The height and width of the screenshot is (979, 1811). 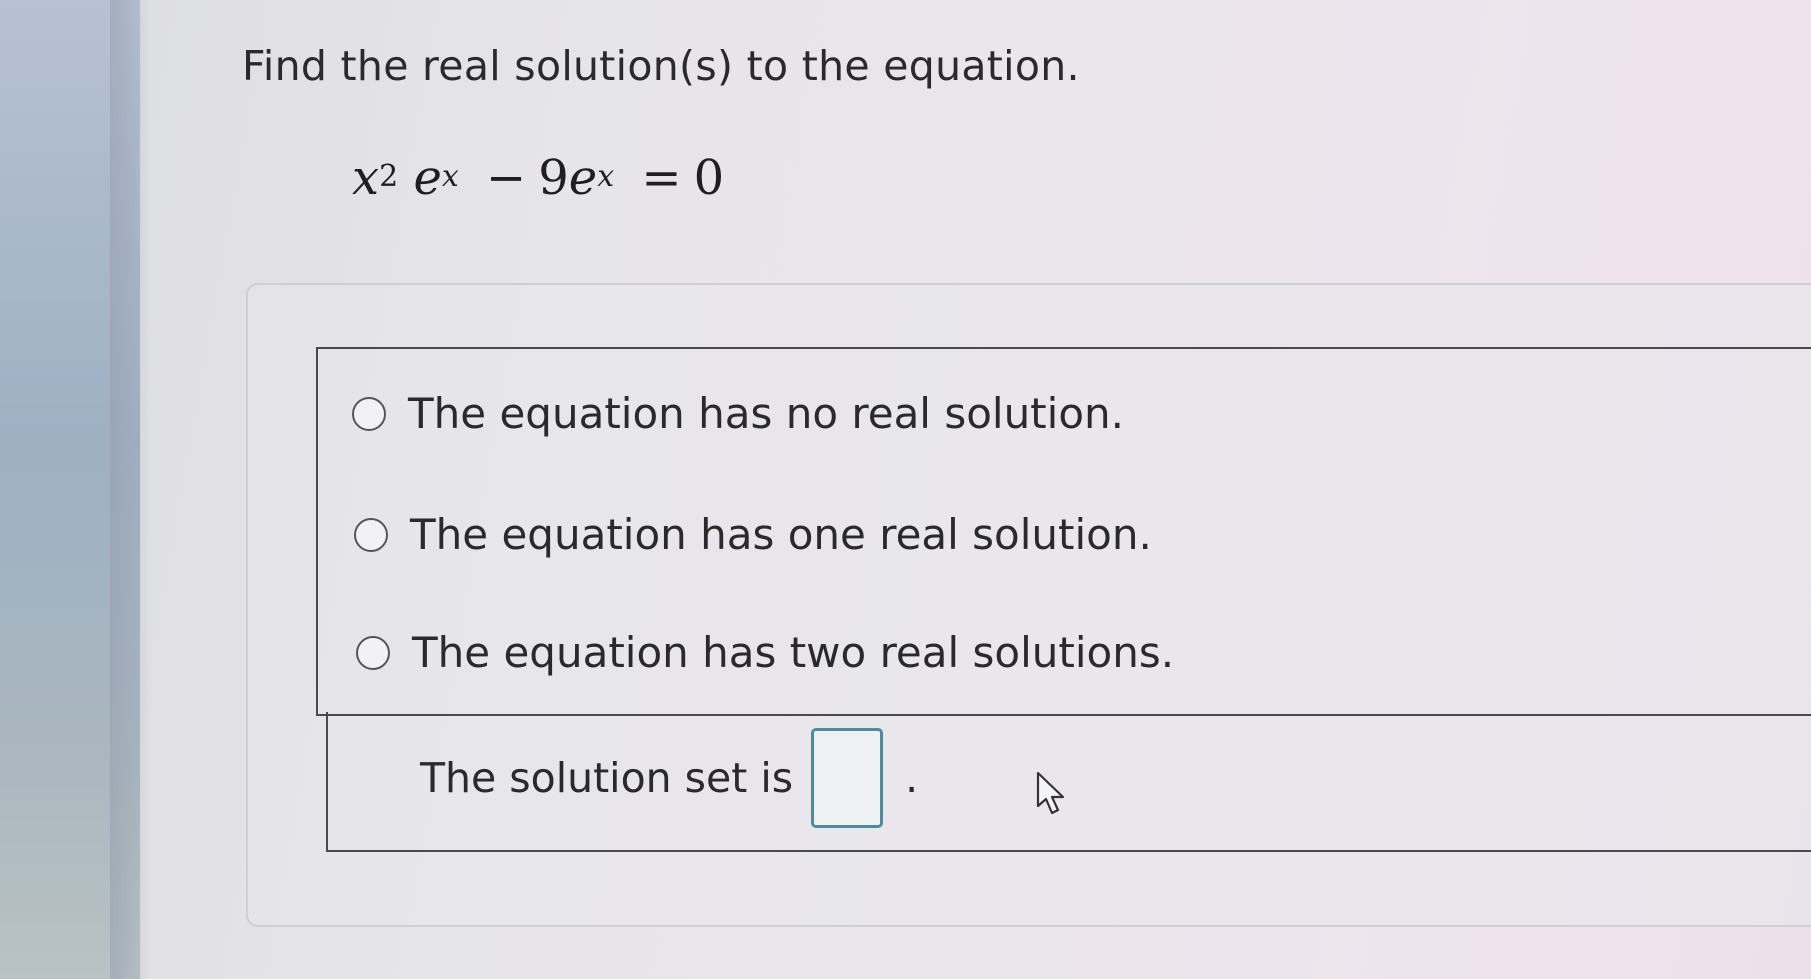 What do you see at coordinates (661, 178) in the screenshot?
I see `eq-equals: =` at bounding box center [661, 178].